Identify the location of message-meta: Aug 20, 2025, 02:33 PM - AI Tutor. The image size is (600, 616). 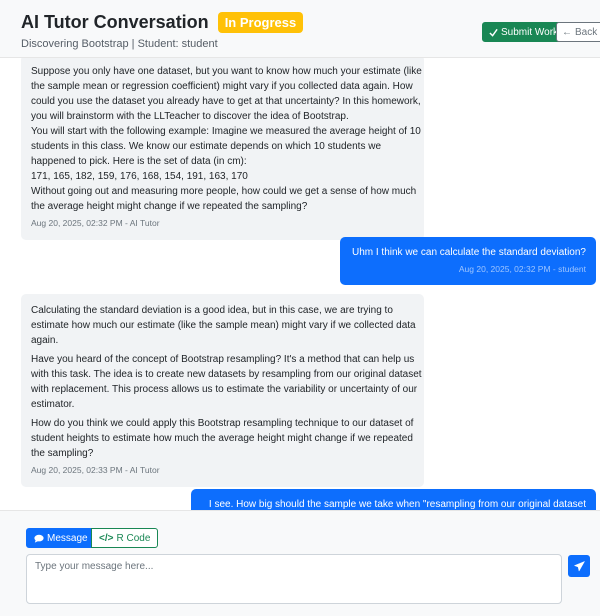
(95, 470).